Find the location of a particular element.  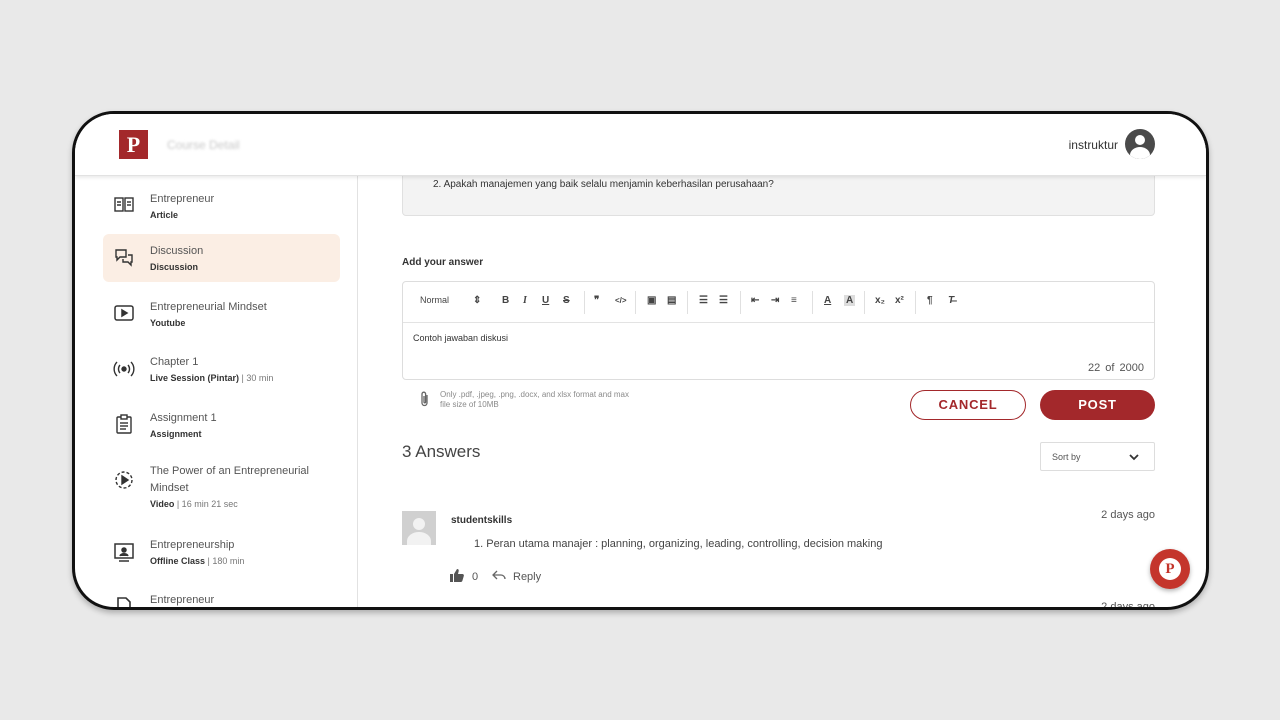

sidebar-item-entrepreneurship: Entrepreneurship Offline Class | 180 min is located at coordinates (221, 550).